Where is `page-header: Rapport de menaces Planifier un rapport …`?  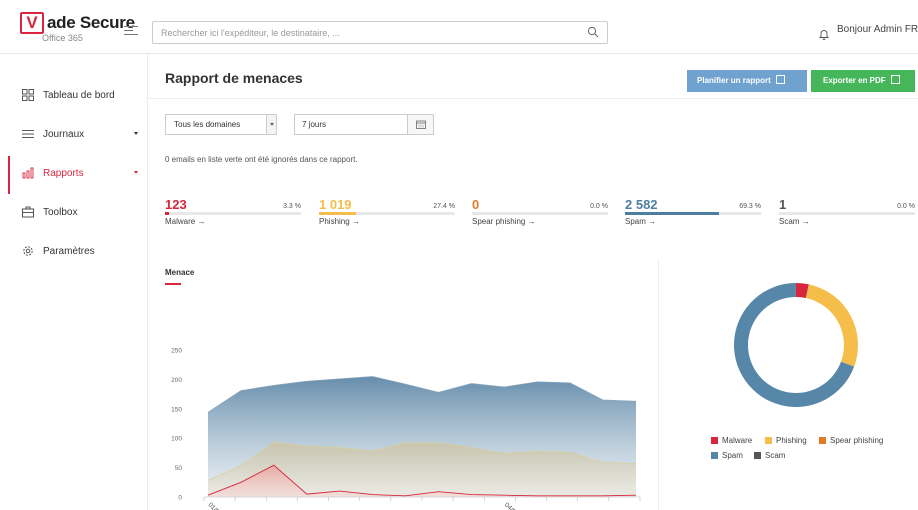
page-header: Rapport de menaces Planifier un rapport … is located at coordinates (533, 76).